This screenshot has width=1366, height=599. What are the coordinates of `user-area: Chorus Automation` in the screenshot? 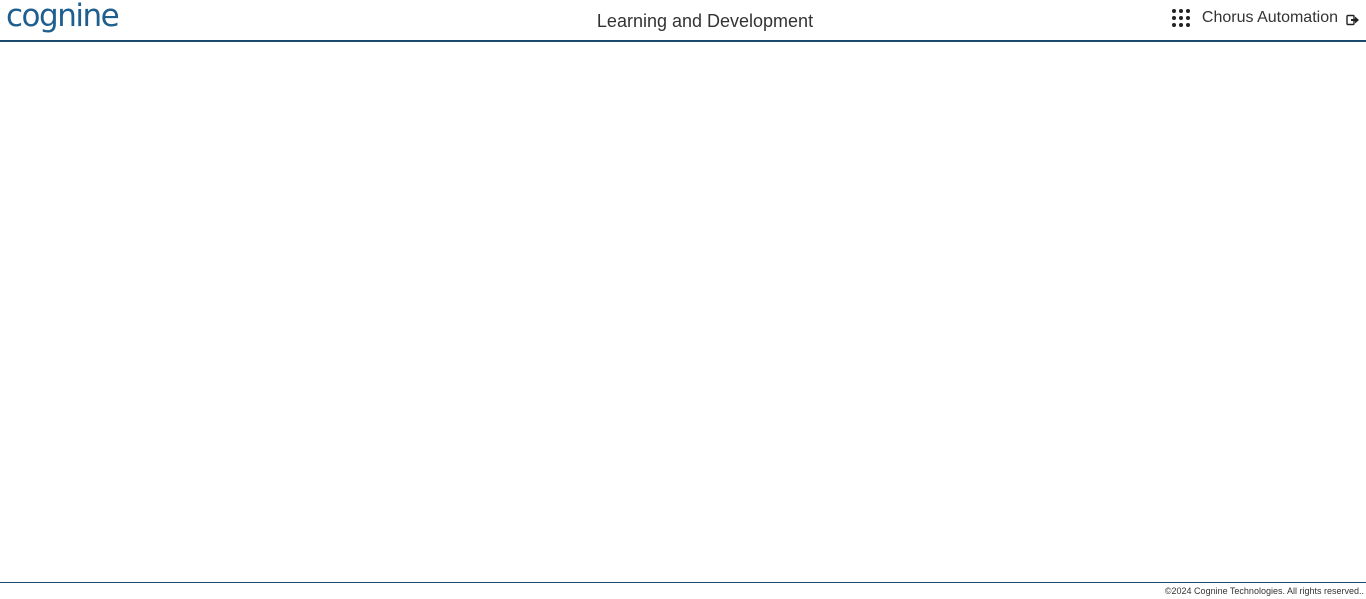 It's located at (1265, 18).